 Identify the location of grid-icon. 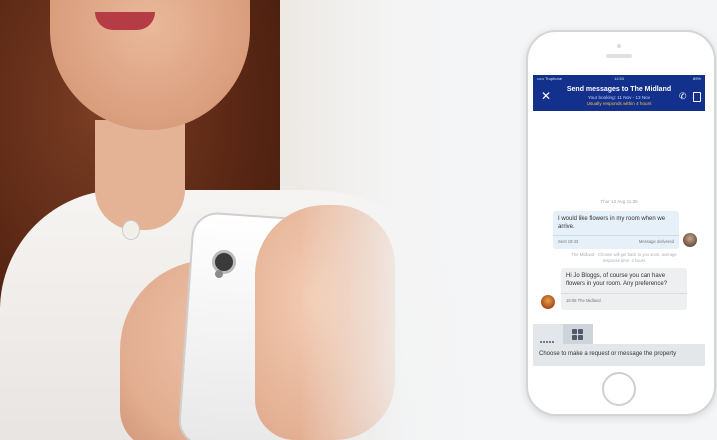
(577, 334).